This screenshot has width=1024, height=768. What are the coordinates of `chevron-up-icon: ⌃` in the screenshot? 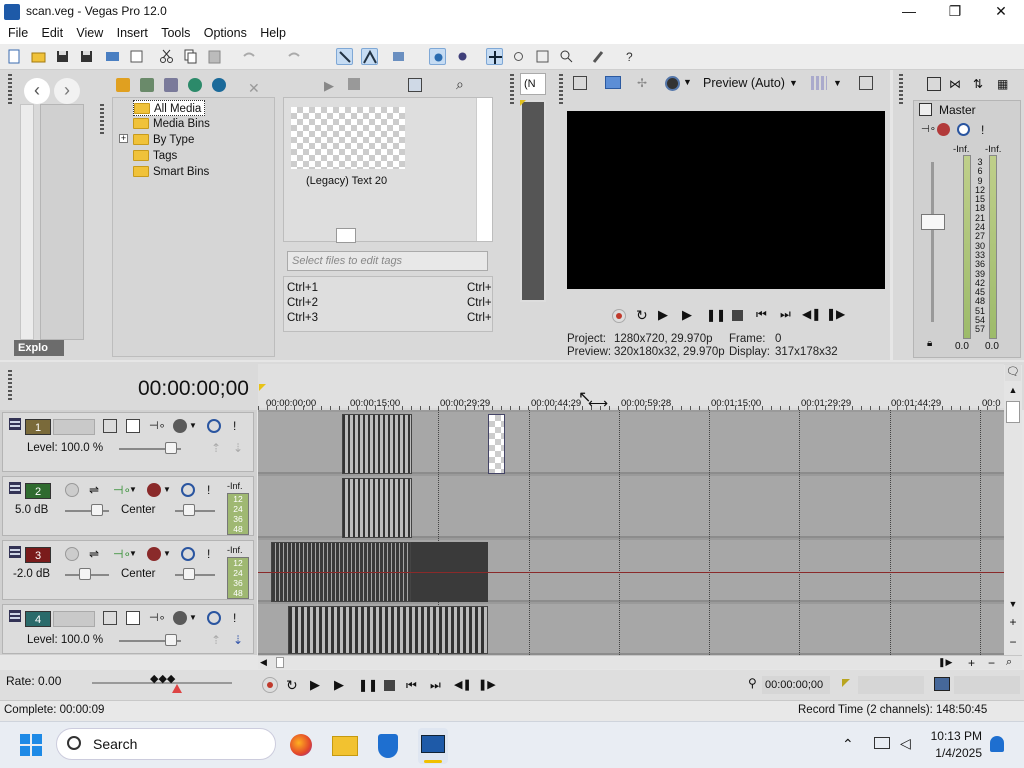 It's located at (848, 744).